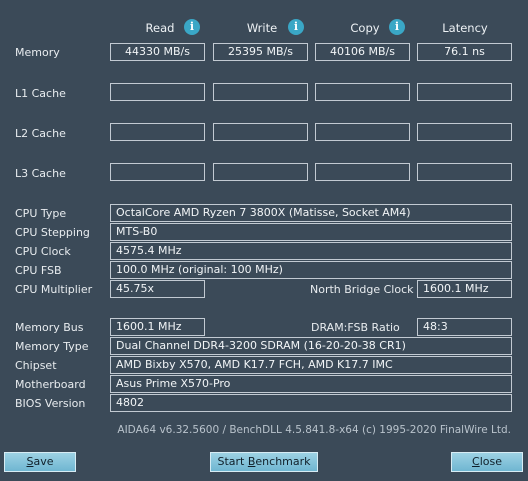  I want to click on l1-copy-value, so click(362, 92).